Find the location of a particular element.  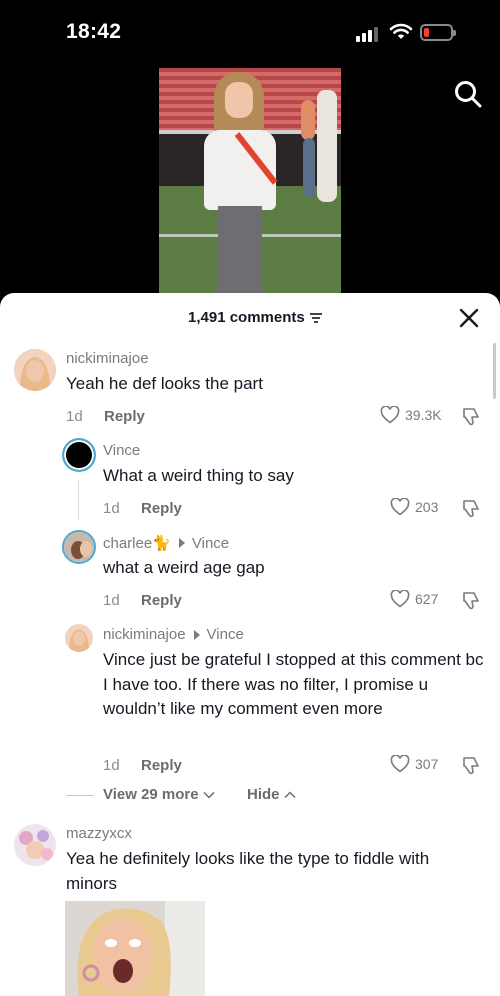

comment-username: charlee🐈 Vince is located at coordinates (166, 543).